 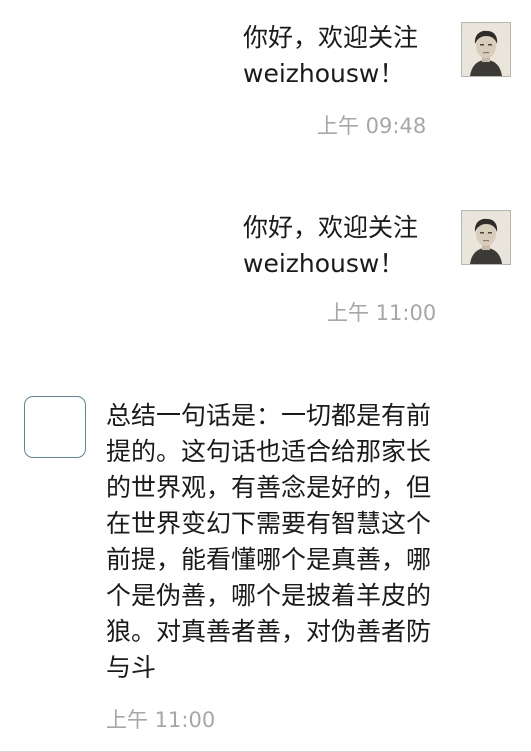 What do you see at coordinates (55, 427) in the screenshot?
I see `contact-avatar-placeholder` at bounding box center [55, 427].